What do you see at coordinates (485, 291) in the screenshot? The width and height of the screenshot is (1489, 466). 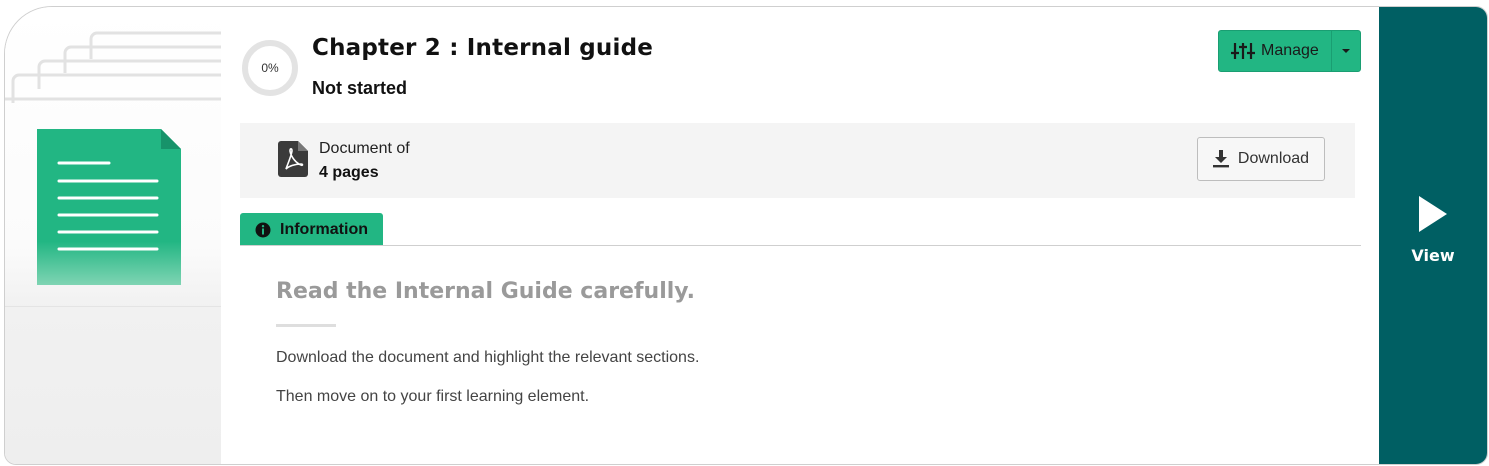 I see `information-heading: Read the Internal Guide carefully.` at bounding box center [485, 291].